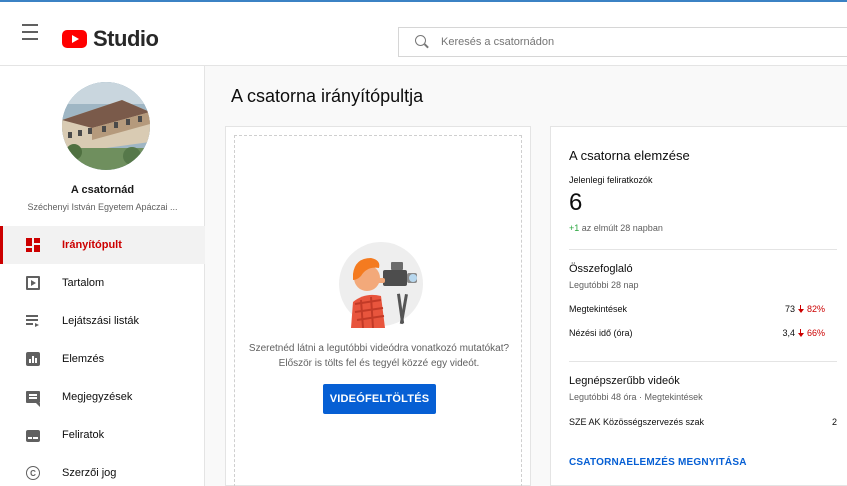 The image size is (847, 486). I want to click on top-videos-title: Legnépszerűbb videók, so click(624, 381).